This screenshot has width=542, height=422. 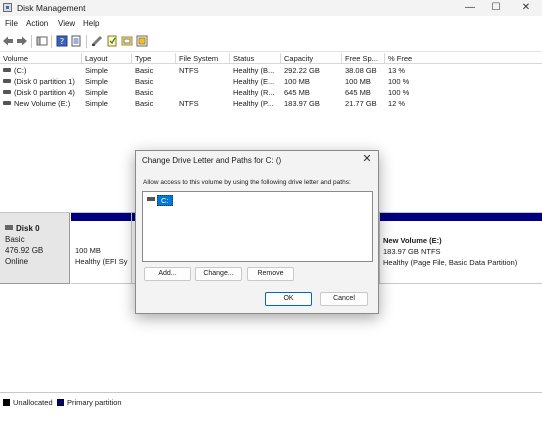 What do you see at coordinates (41, 70) in the screenshot?
I see `volume-cell: (C:)` at bounding box center [41, 70].